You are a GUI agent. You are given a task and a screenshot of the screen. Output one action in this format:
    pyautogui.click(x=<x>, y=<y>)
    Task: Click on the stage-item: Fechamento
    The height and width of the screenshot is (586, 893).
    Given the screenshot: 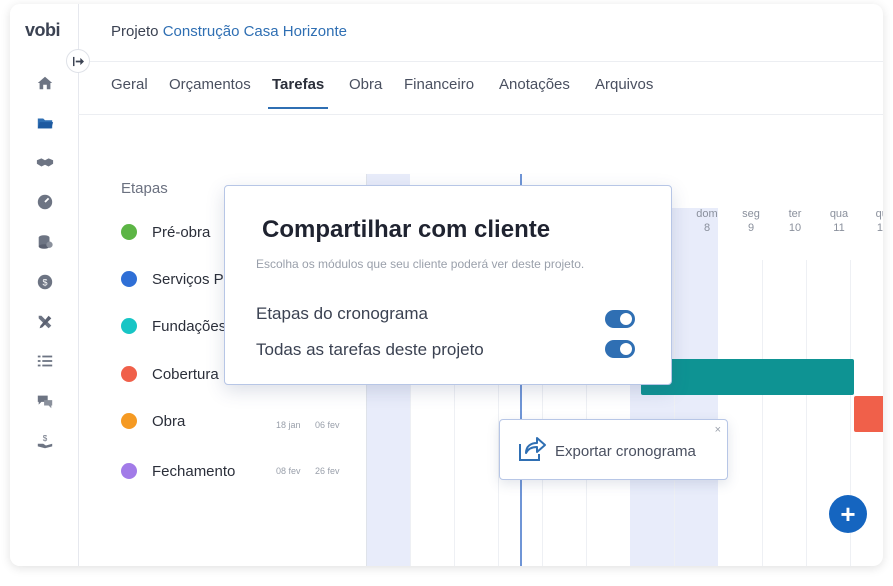 What is the action you would take?
    pyautogui.click(x=178, y=471)
    